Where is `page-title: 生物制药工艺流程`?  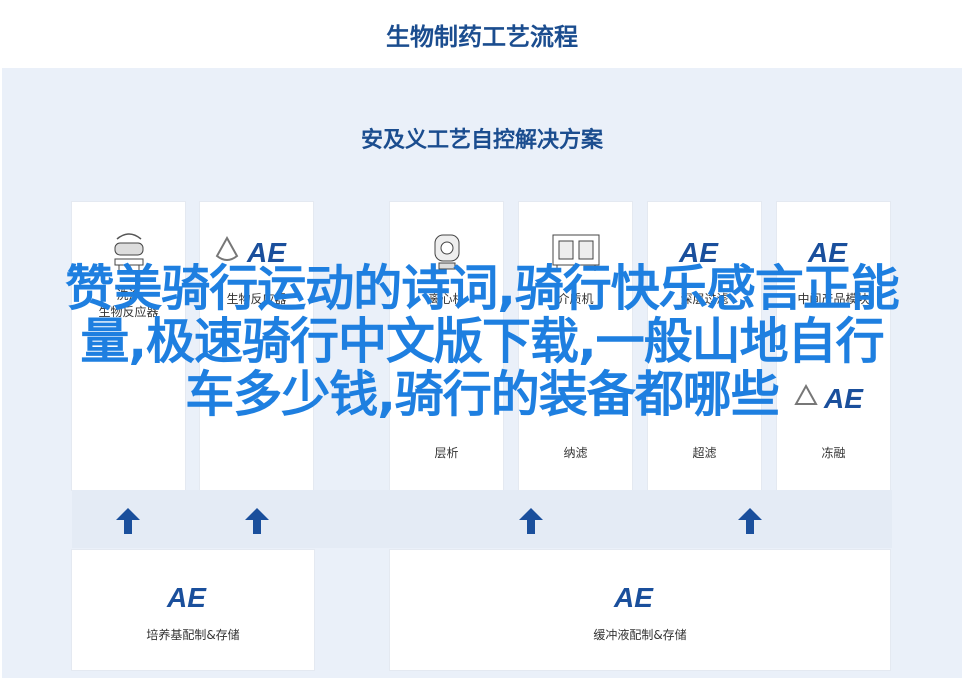 page-title: 生物制药工艺流程 is located at coordinates (482, 36).